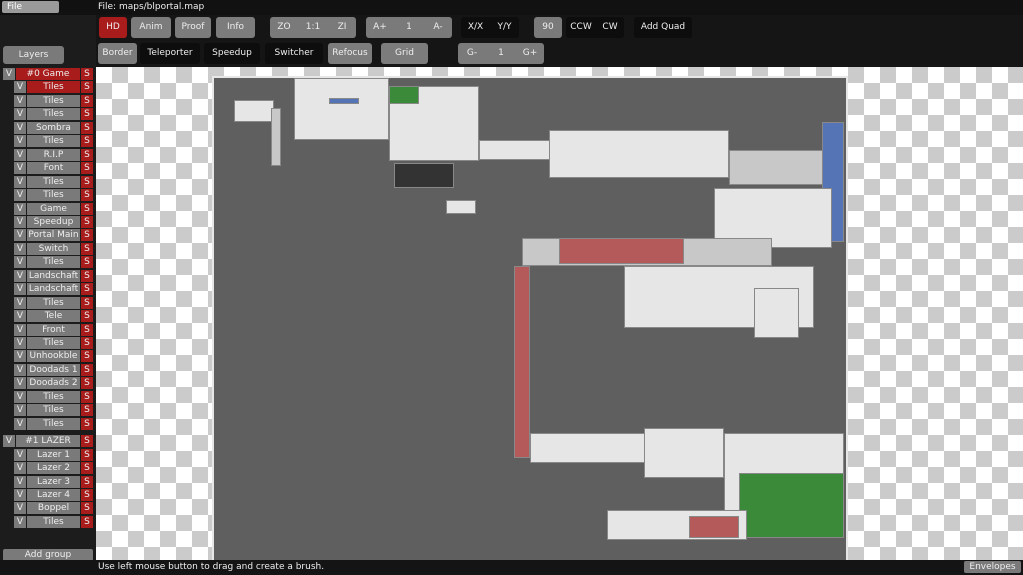 This screenshot has height=575, width=1023. What do you see at coordinates (53, 221) in the screenshot?
I see `layer-row: V Speedup S` at bounding box center [53, 221].